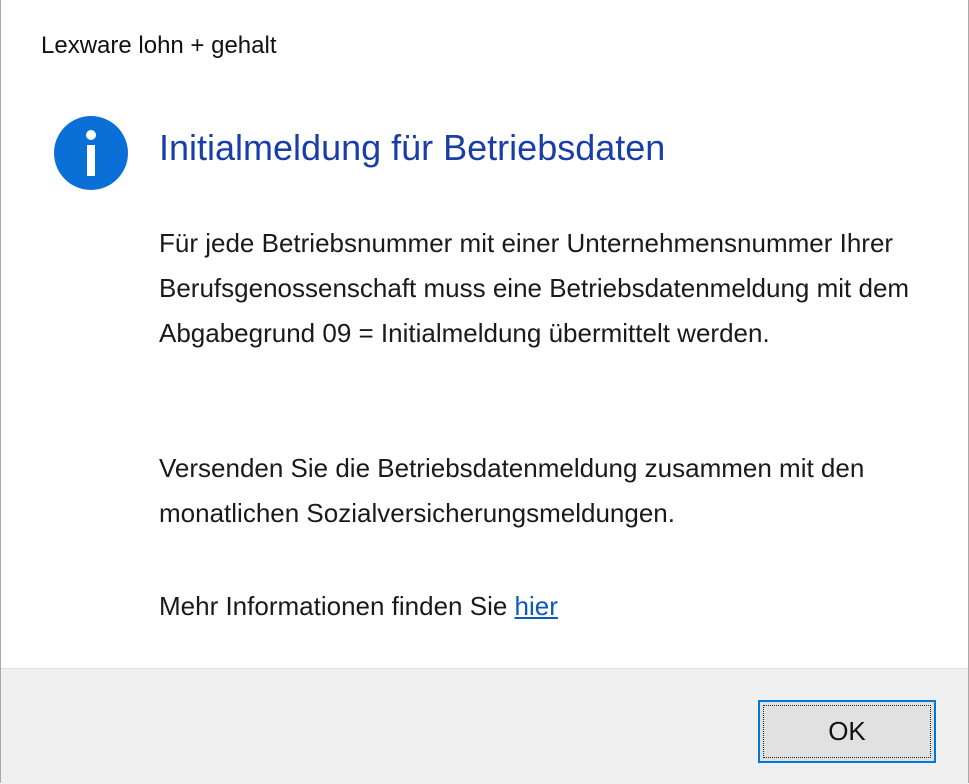 The width and height of the screenshot is (969, 784). Describe the element at coordinates (337, 606) in the screenshot. I see `more-info-text: Mehr Informationen finden Sie` at that location.